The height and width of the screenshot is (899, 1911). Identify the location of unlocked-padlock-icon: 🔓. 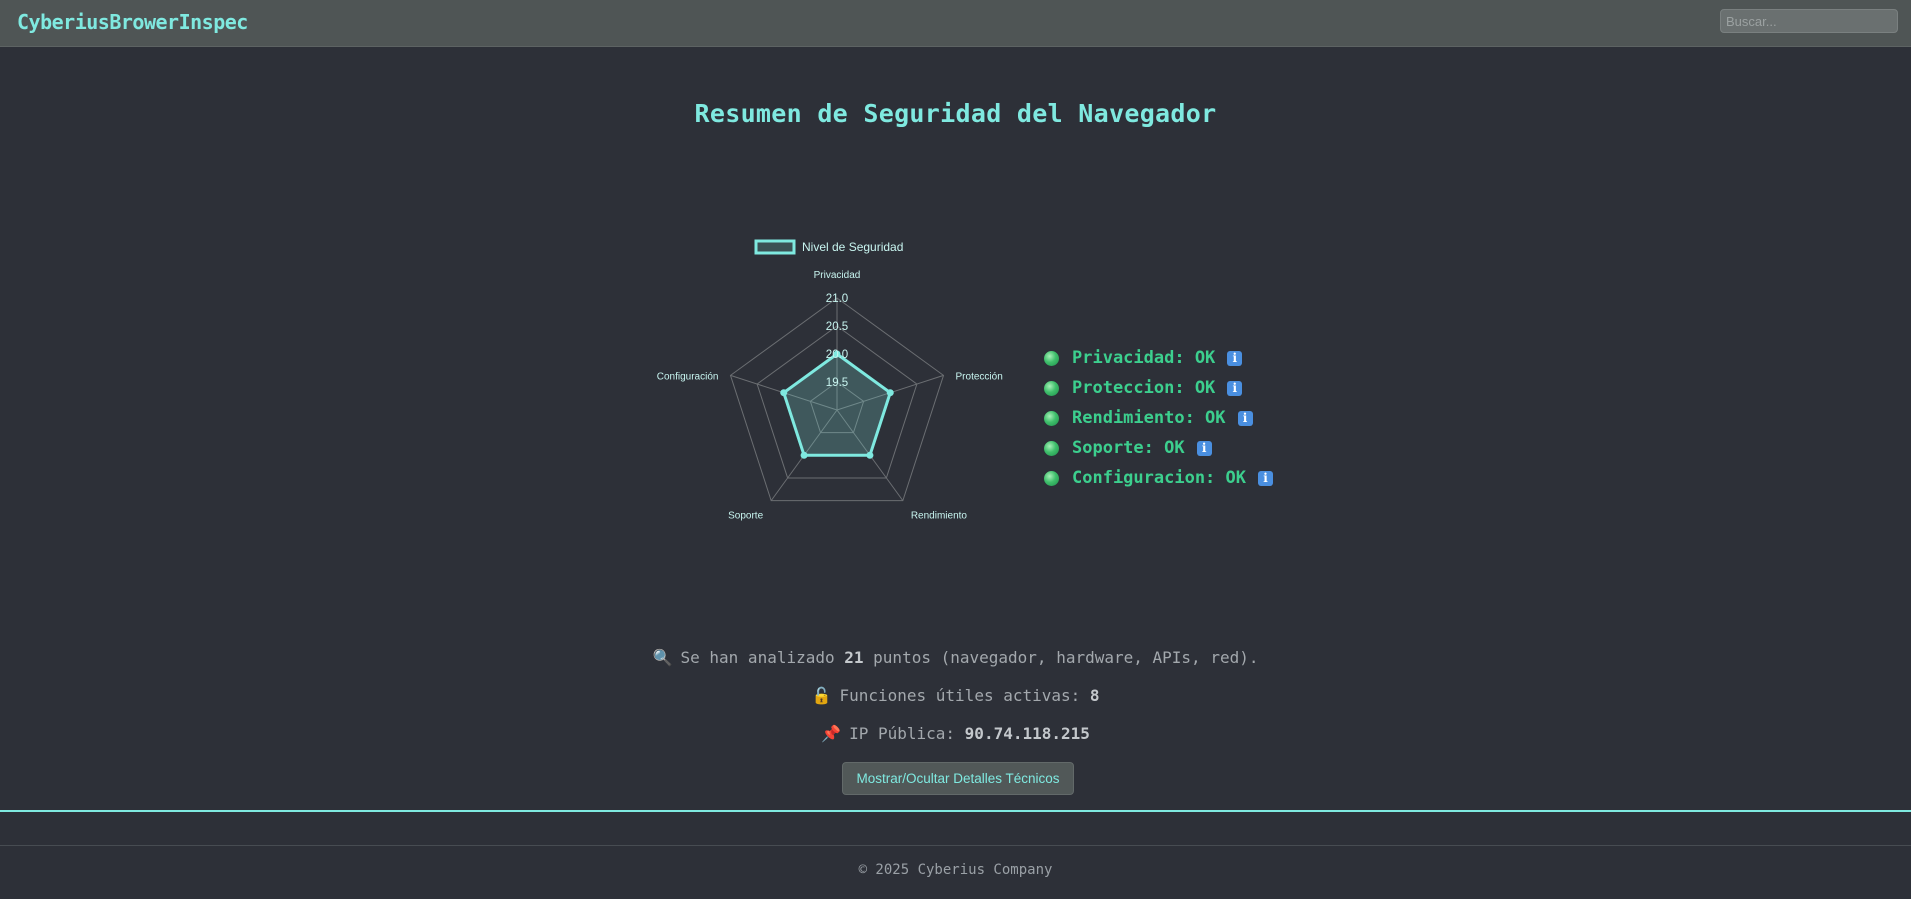
(821, 695).